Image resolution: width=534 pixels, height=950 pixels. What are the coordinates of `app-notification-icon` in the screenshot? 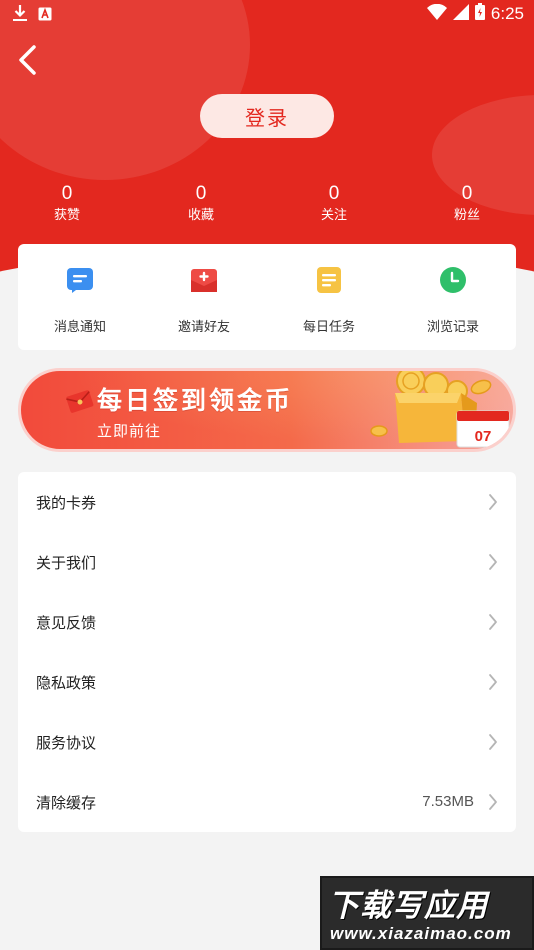 It's located at (45, 15).